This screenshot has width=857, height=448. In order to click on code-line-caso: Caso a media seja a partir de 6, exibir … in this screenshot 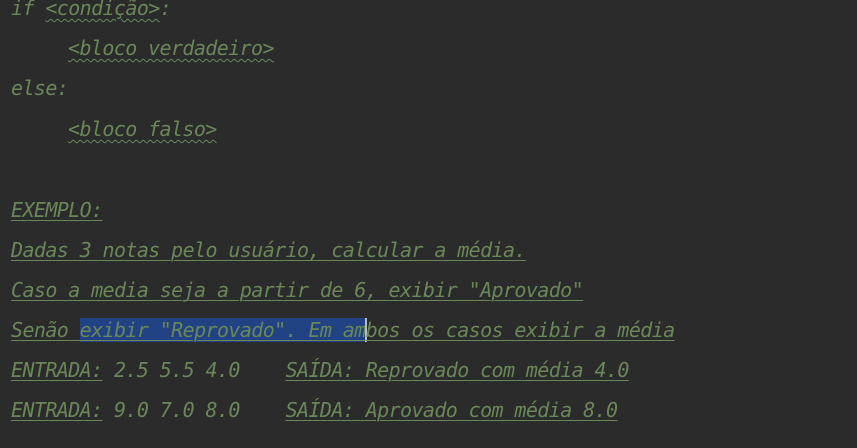, I will do `click(297, 290)`.